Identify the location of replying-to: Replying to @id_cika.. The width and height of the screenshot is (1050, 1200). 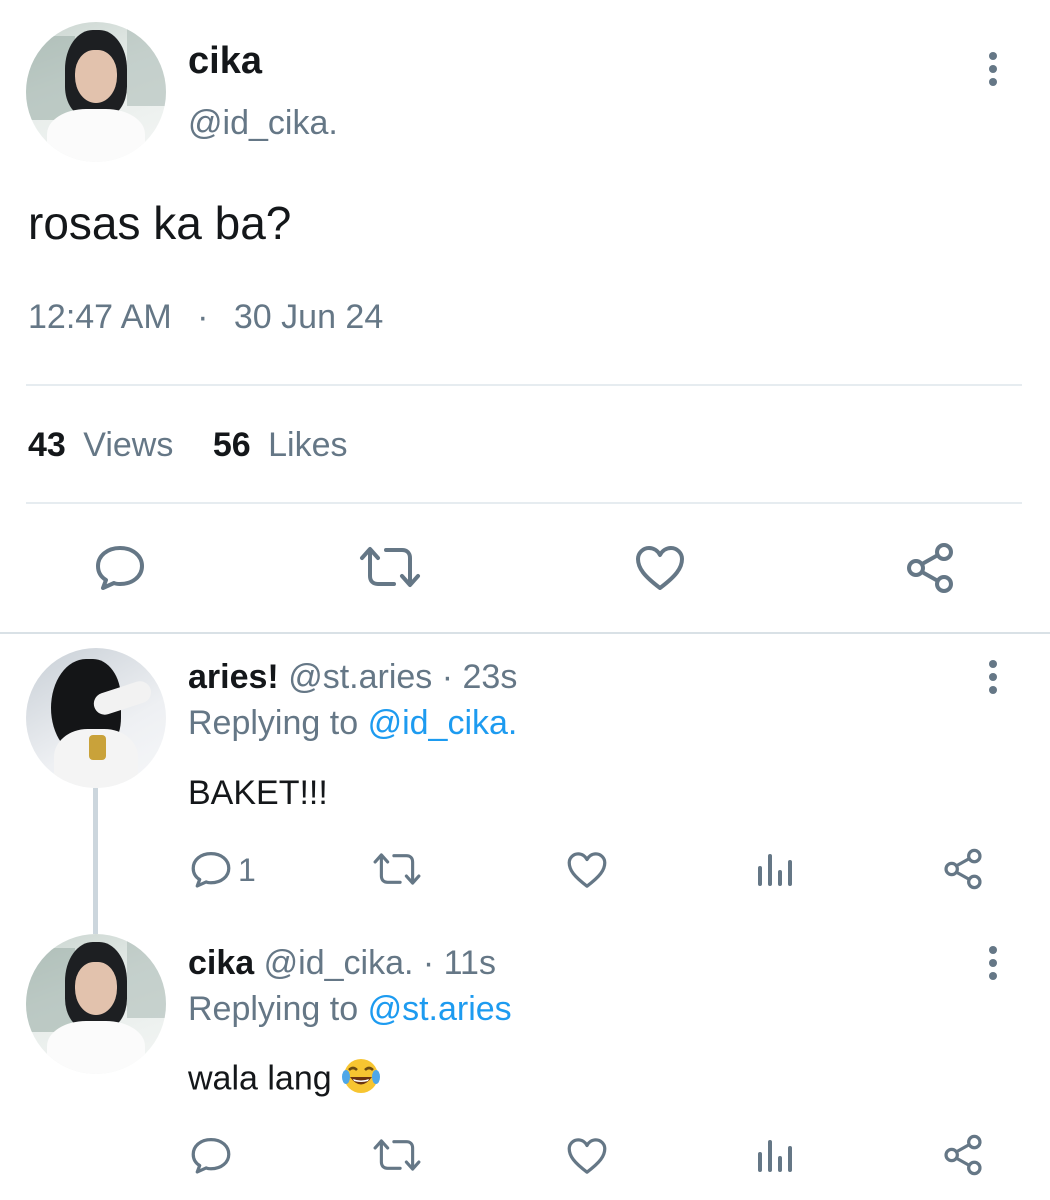
(352, 723).